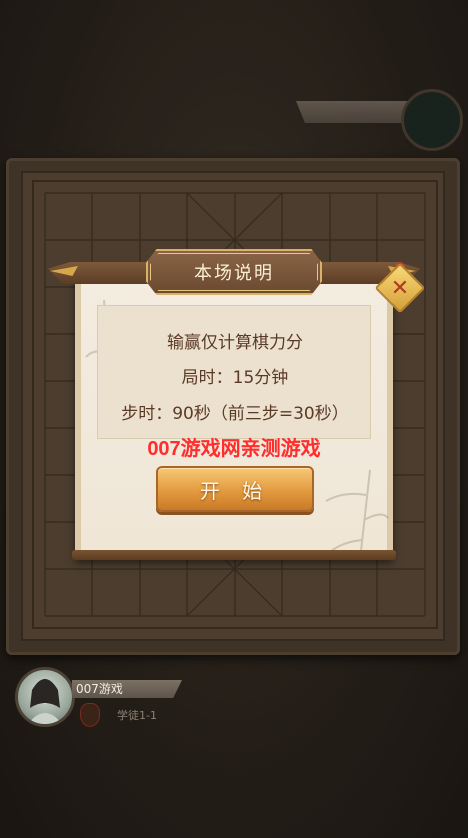  What do you see at coordinates (400, 288) in the screenshot?
I see `close-icon: ✕` at bounding box center [400, 288].